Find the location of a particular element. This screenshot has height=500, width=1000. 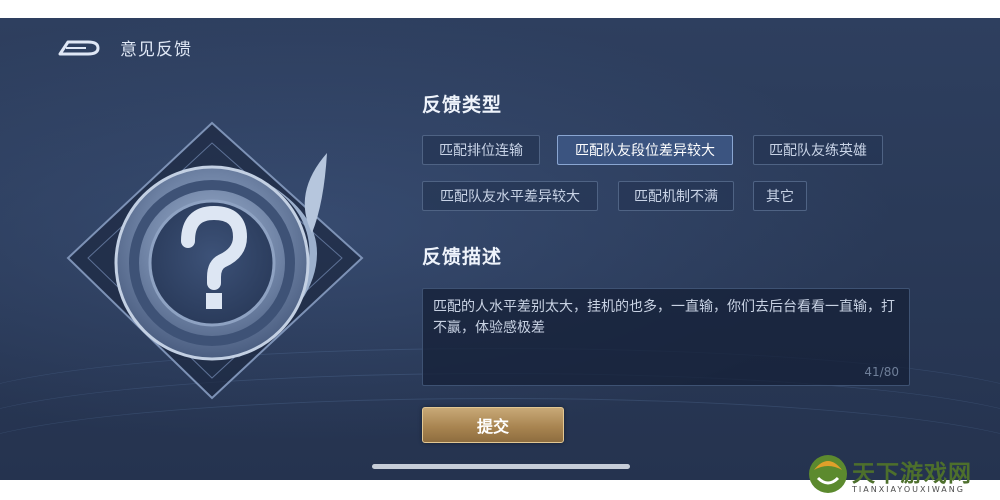

feedback-type-option: 其它 is located at coordinates (780, 196).